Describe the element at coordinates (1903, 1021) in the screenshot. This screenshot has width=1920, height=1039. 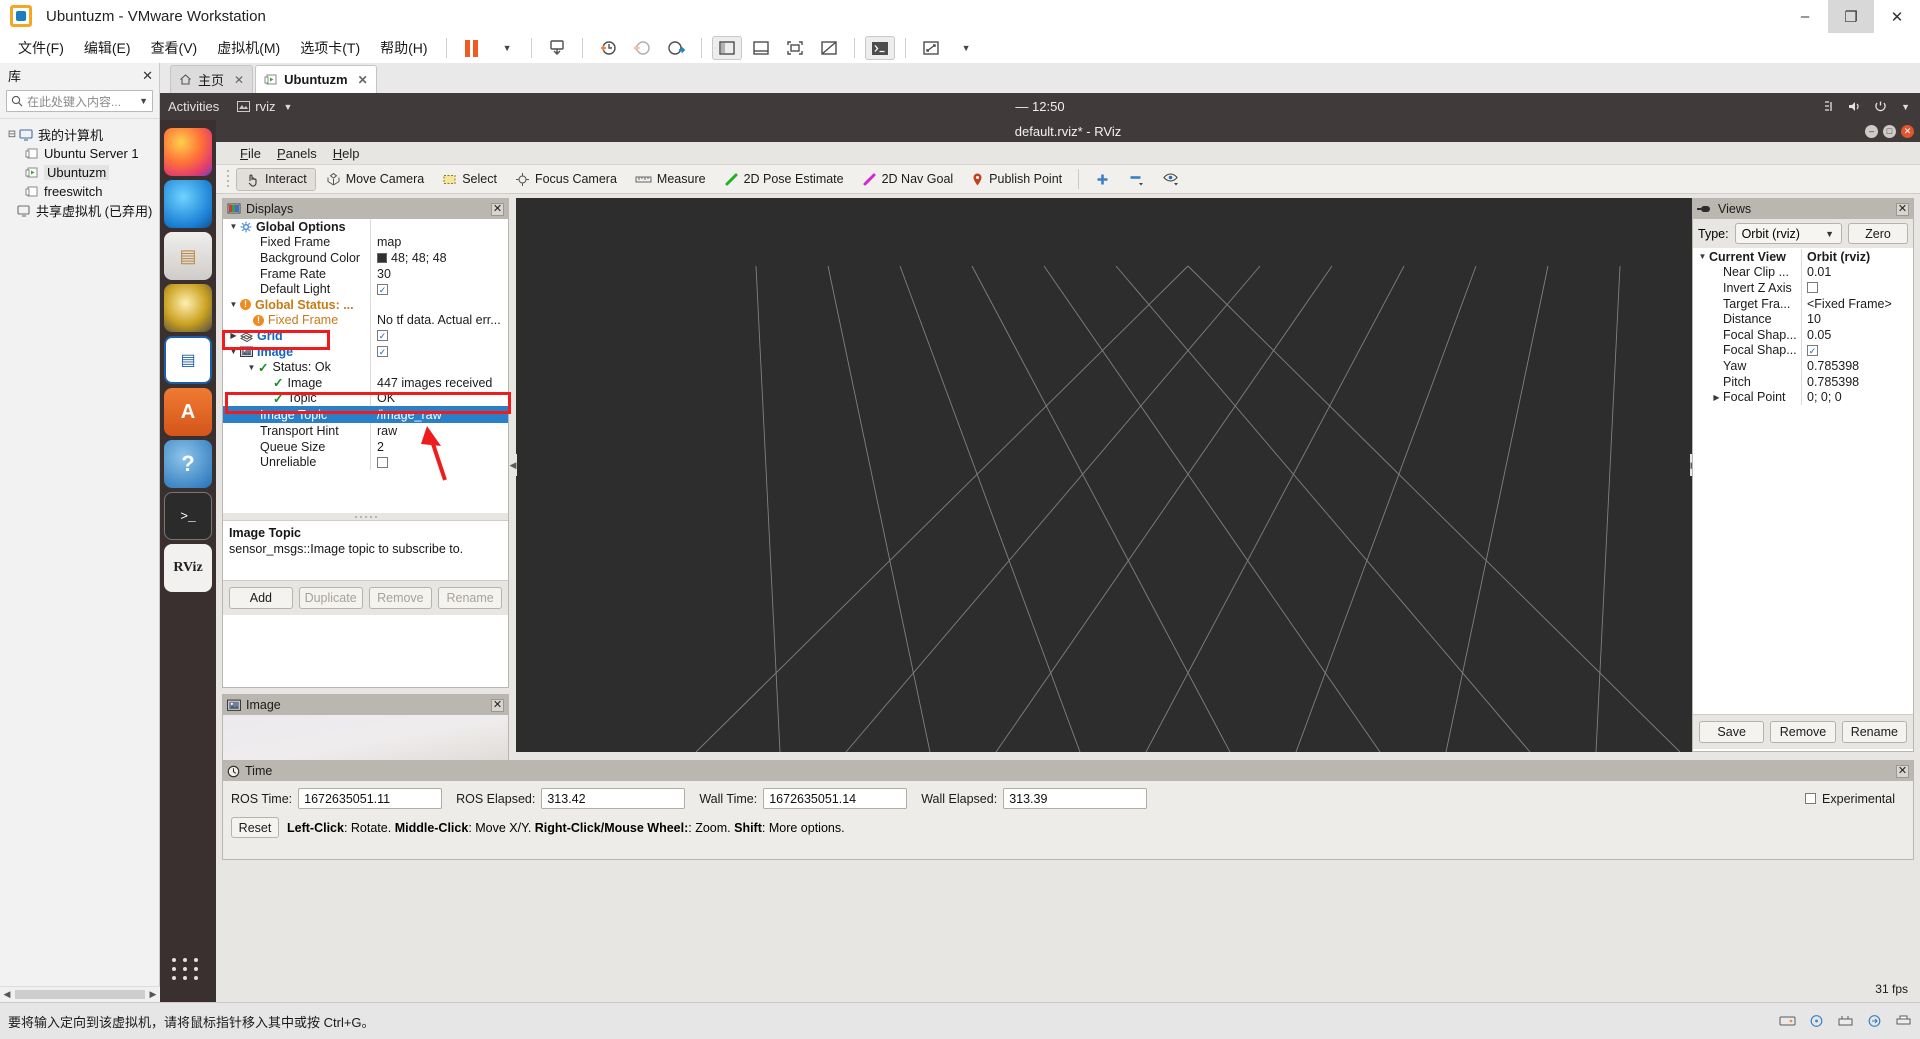
I see `printer-icon` at that location.